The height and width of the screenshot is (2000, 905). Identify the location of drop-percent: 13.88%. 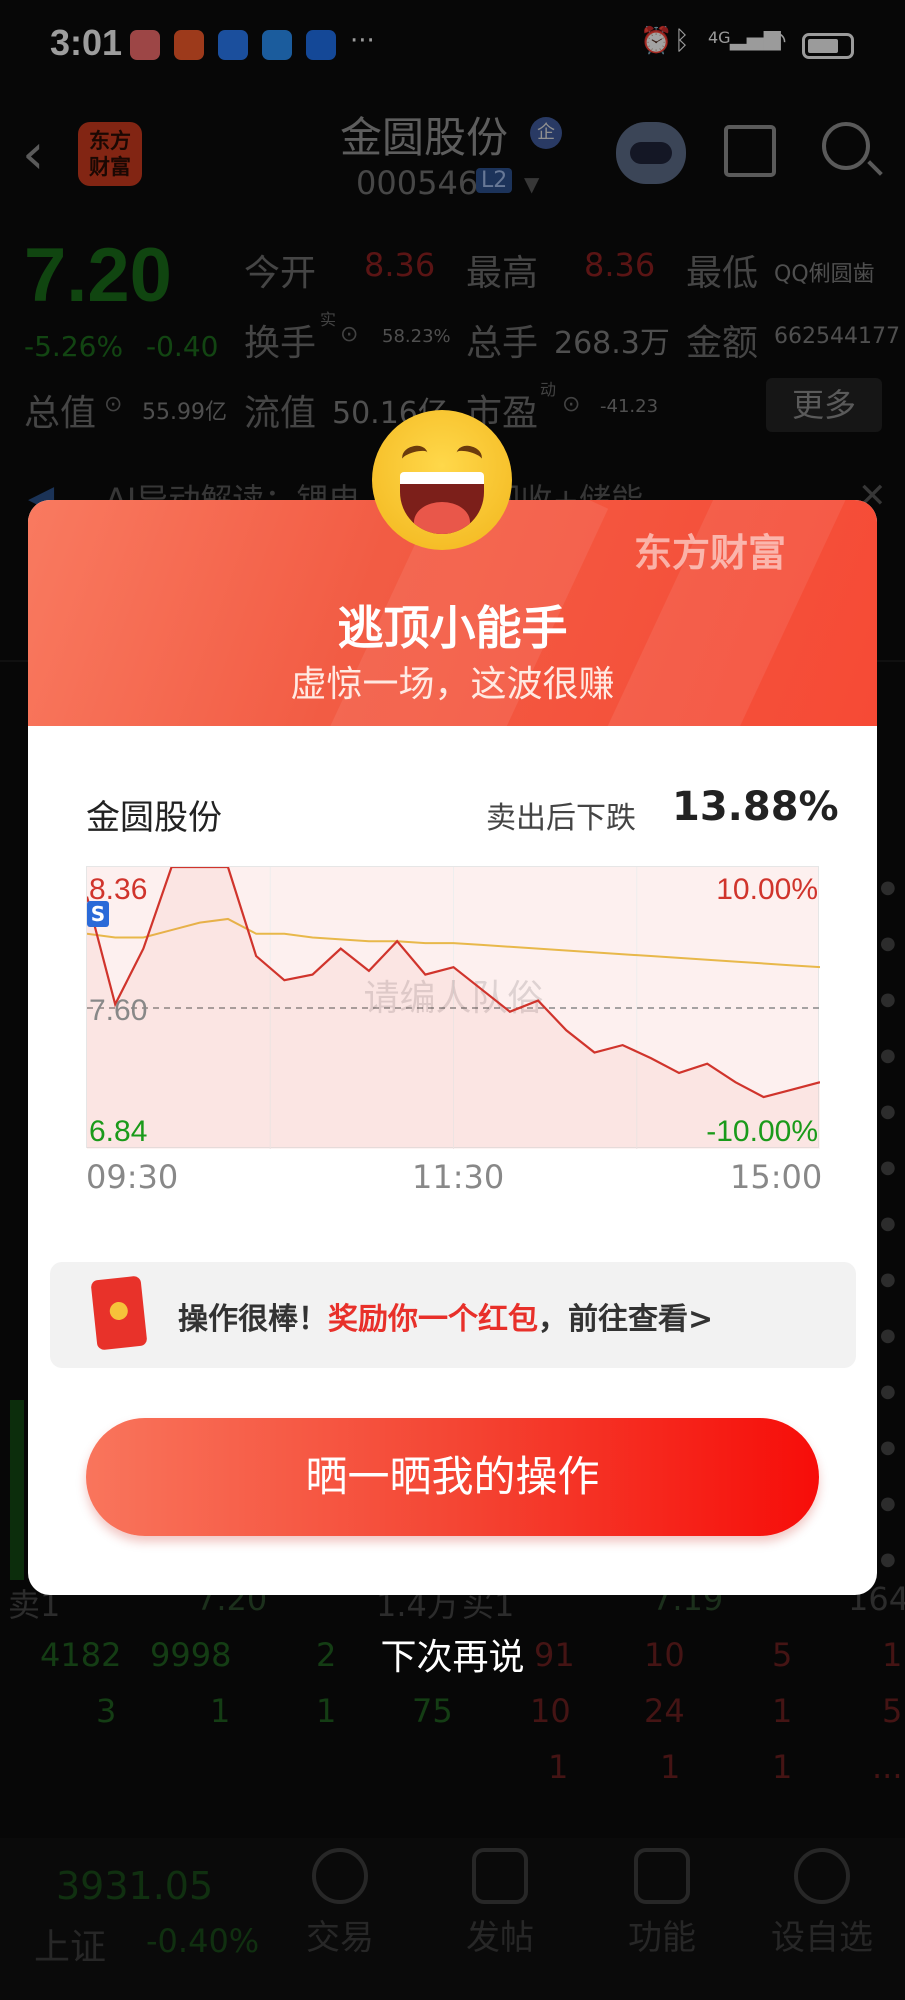
(755, 807).